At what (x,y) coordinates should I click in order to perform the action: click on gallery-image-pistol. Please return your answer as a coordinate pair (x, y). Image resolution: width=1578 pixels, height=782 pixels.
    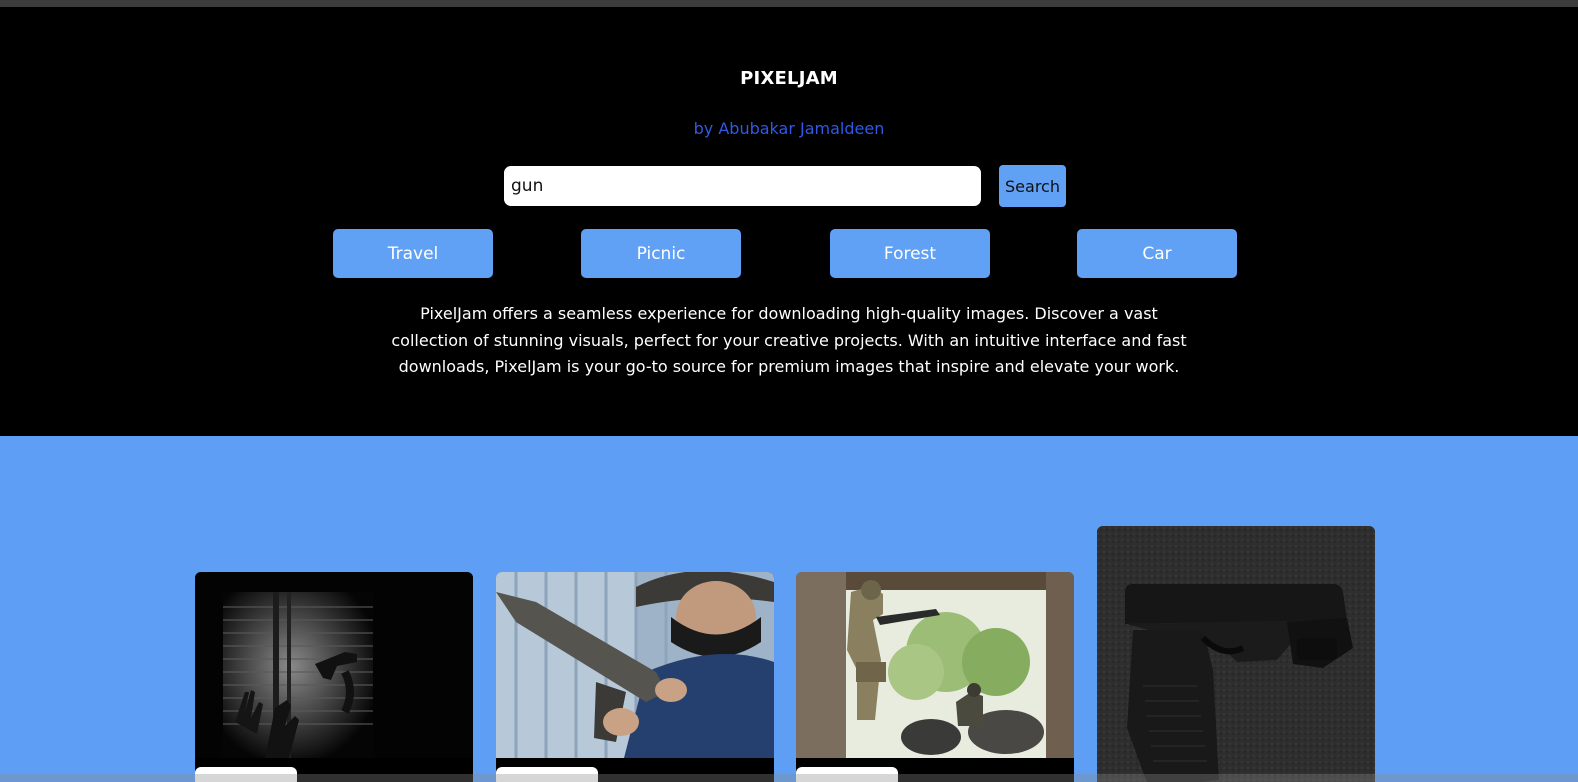
    Looking at the image, I should click on (1236, 654).